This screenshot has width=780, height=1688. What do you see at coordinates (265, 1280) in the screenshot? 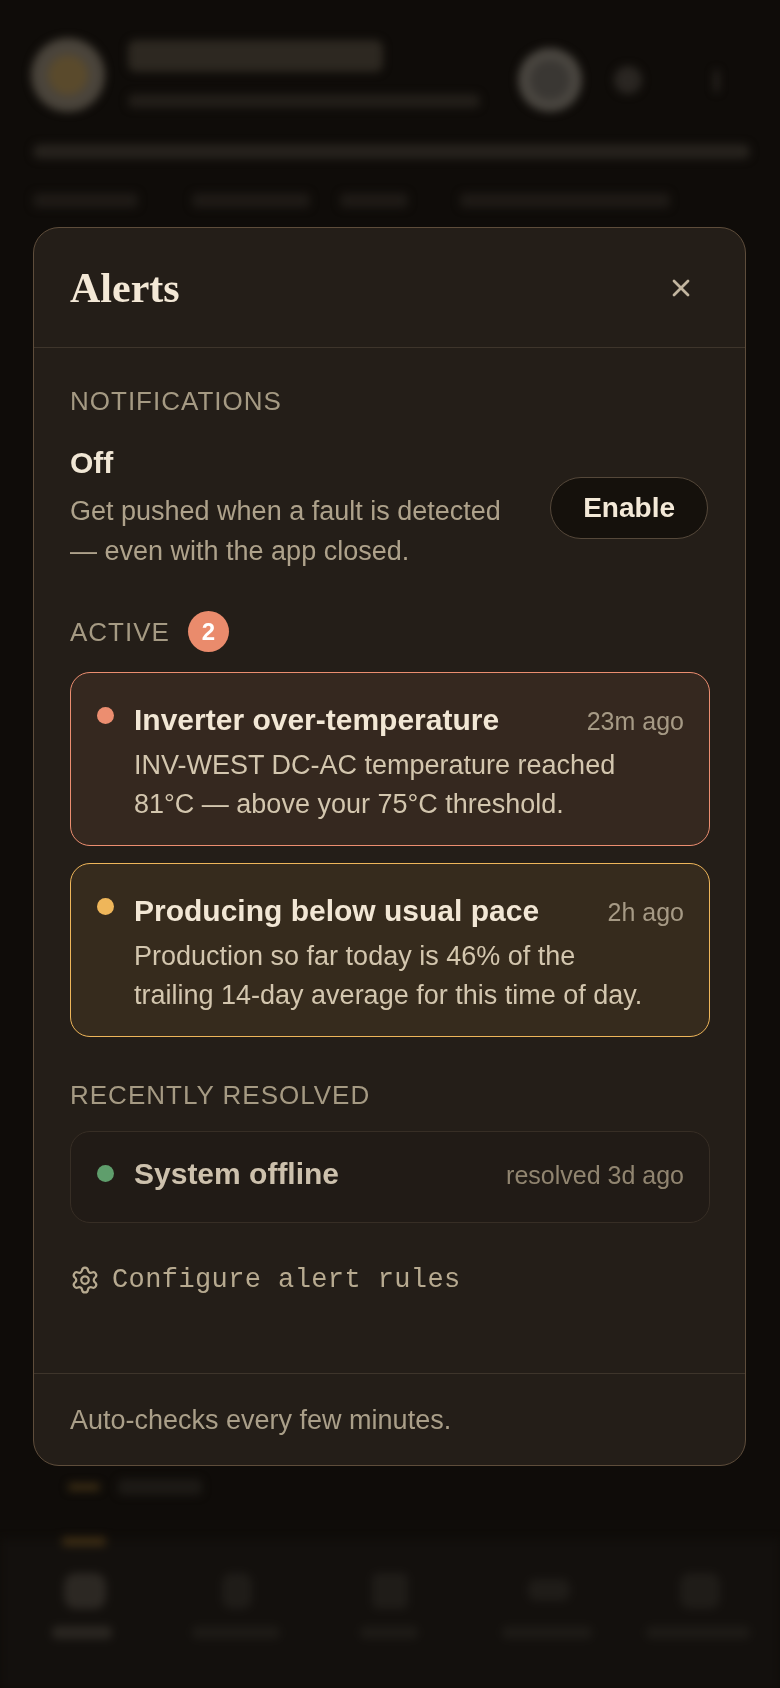
I see `configure-rules-link: Configure alert rules` at bounding box center [265, 1280].